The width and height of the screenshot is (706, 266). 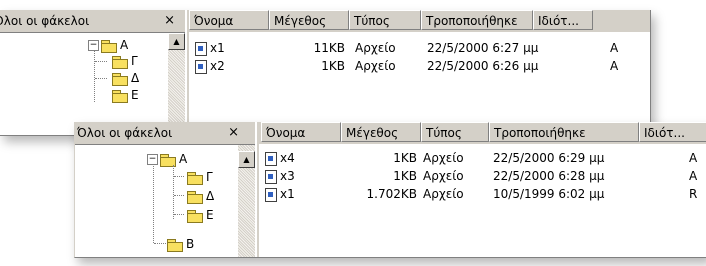 I want to click on file-modified: 10/5/1999 6:02 μμ, so click(x=549, y=194).